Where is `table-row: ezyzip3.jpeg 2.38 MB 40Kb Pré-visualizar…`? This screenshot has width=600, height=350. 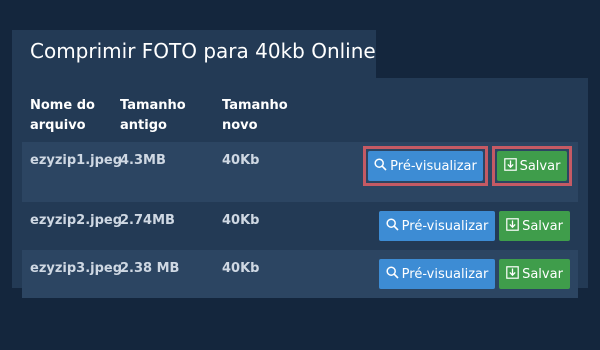
table-row: ezyzip3.jpeg 2.38 MB 40Kb Pré-visualizar… is located at coordinates (300, 274).